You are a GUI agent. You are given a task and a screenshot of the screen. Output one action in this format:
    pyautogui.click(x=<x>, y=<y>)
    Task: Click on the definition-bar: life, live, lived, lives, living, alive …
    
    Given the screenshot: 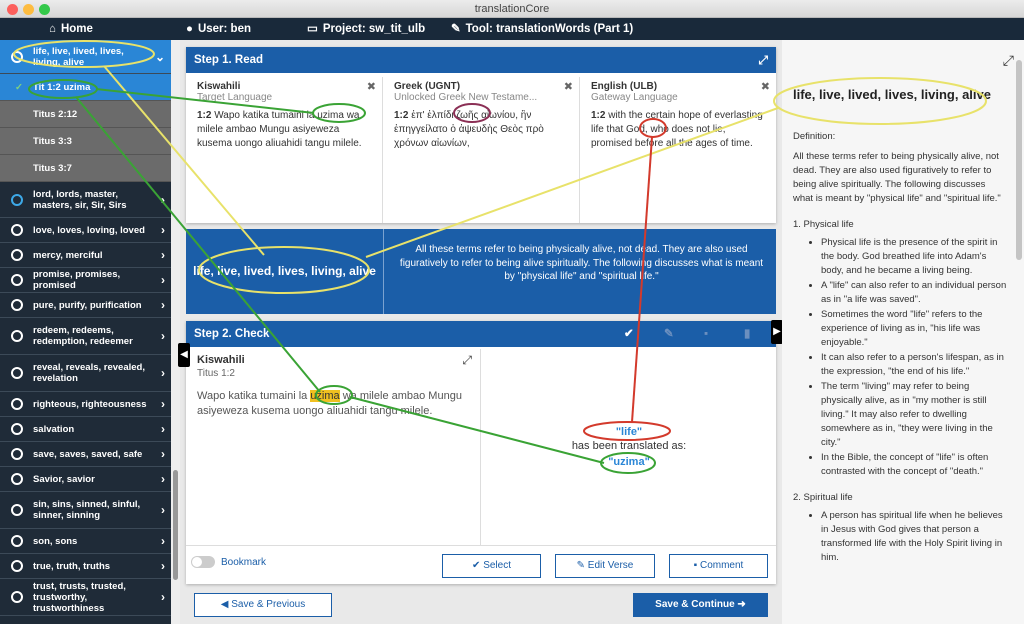 What is the action you would take?
    pyautogui.click(x=481, y=271)
    